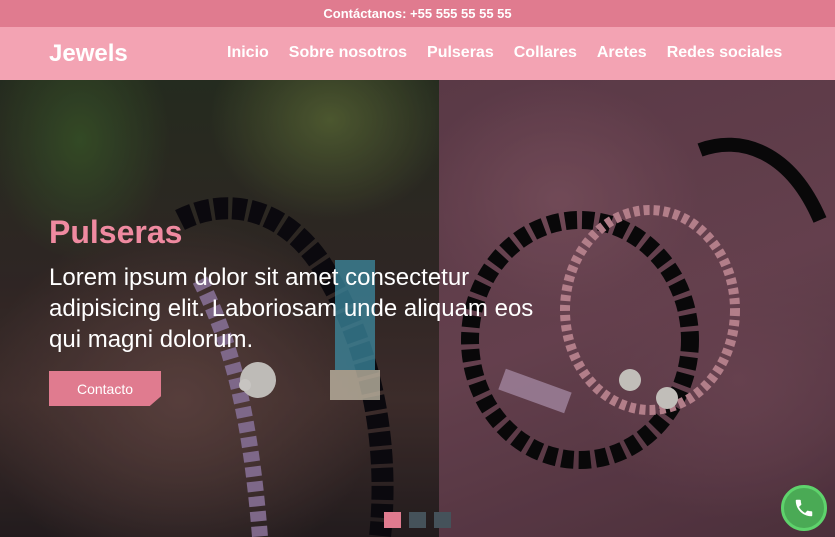 The image size is (835, 537). What do you see at coordinates (105, 388) in the screenshot?
I see `contact-button: Contacto` at bounding box center [105, 388].